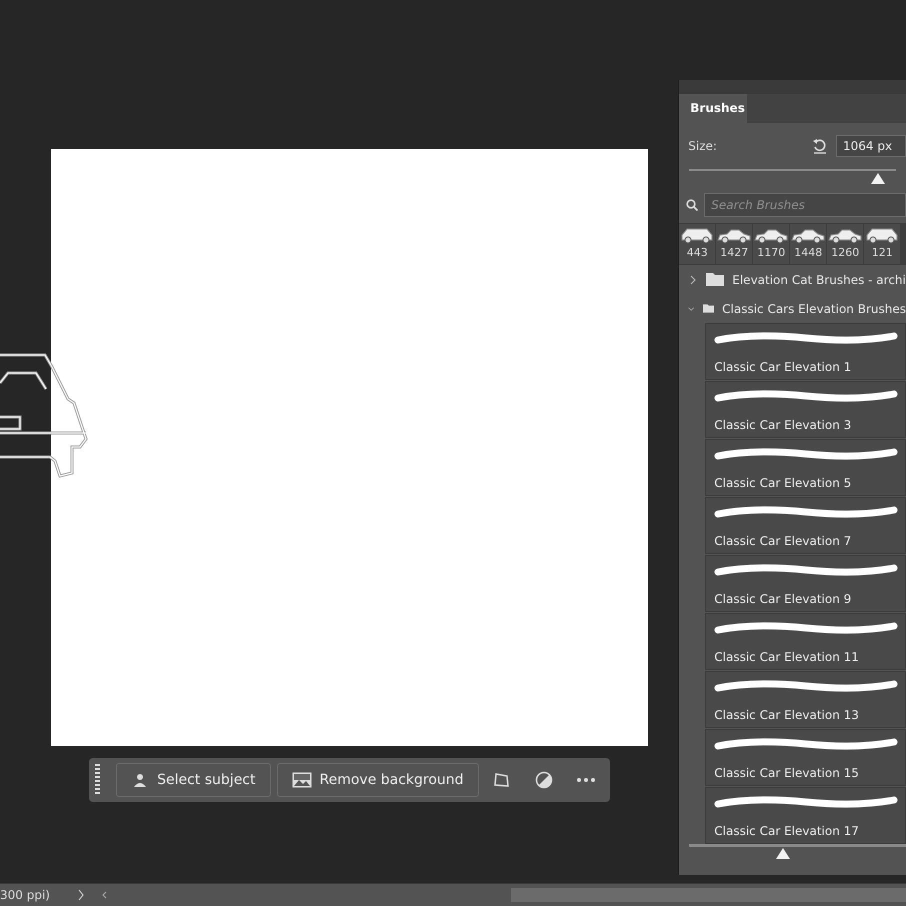 This screenshot has width=906, height=906. I want to click on brush-item: Classic Car Elevation 17, so click(805, 815).